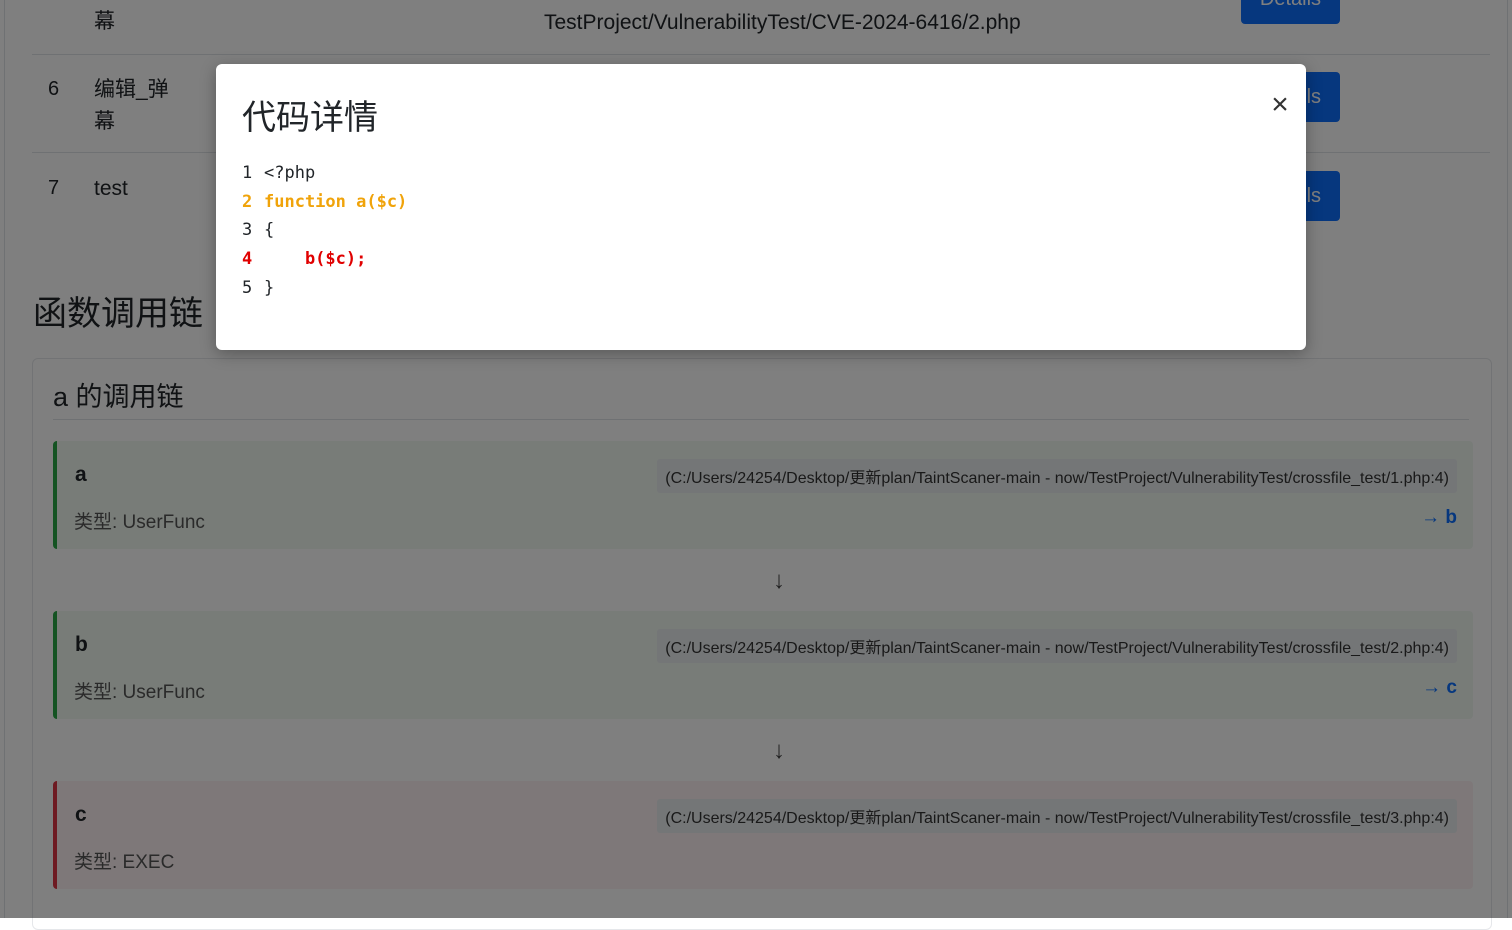 This screenshot has height=930, width=1512. Describe the element at coordinates (310, 118) in the screenshot. I see `modal-title: 代码详情` at that location.